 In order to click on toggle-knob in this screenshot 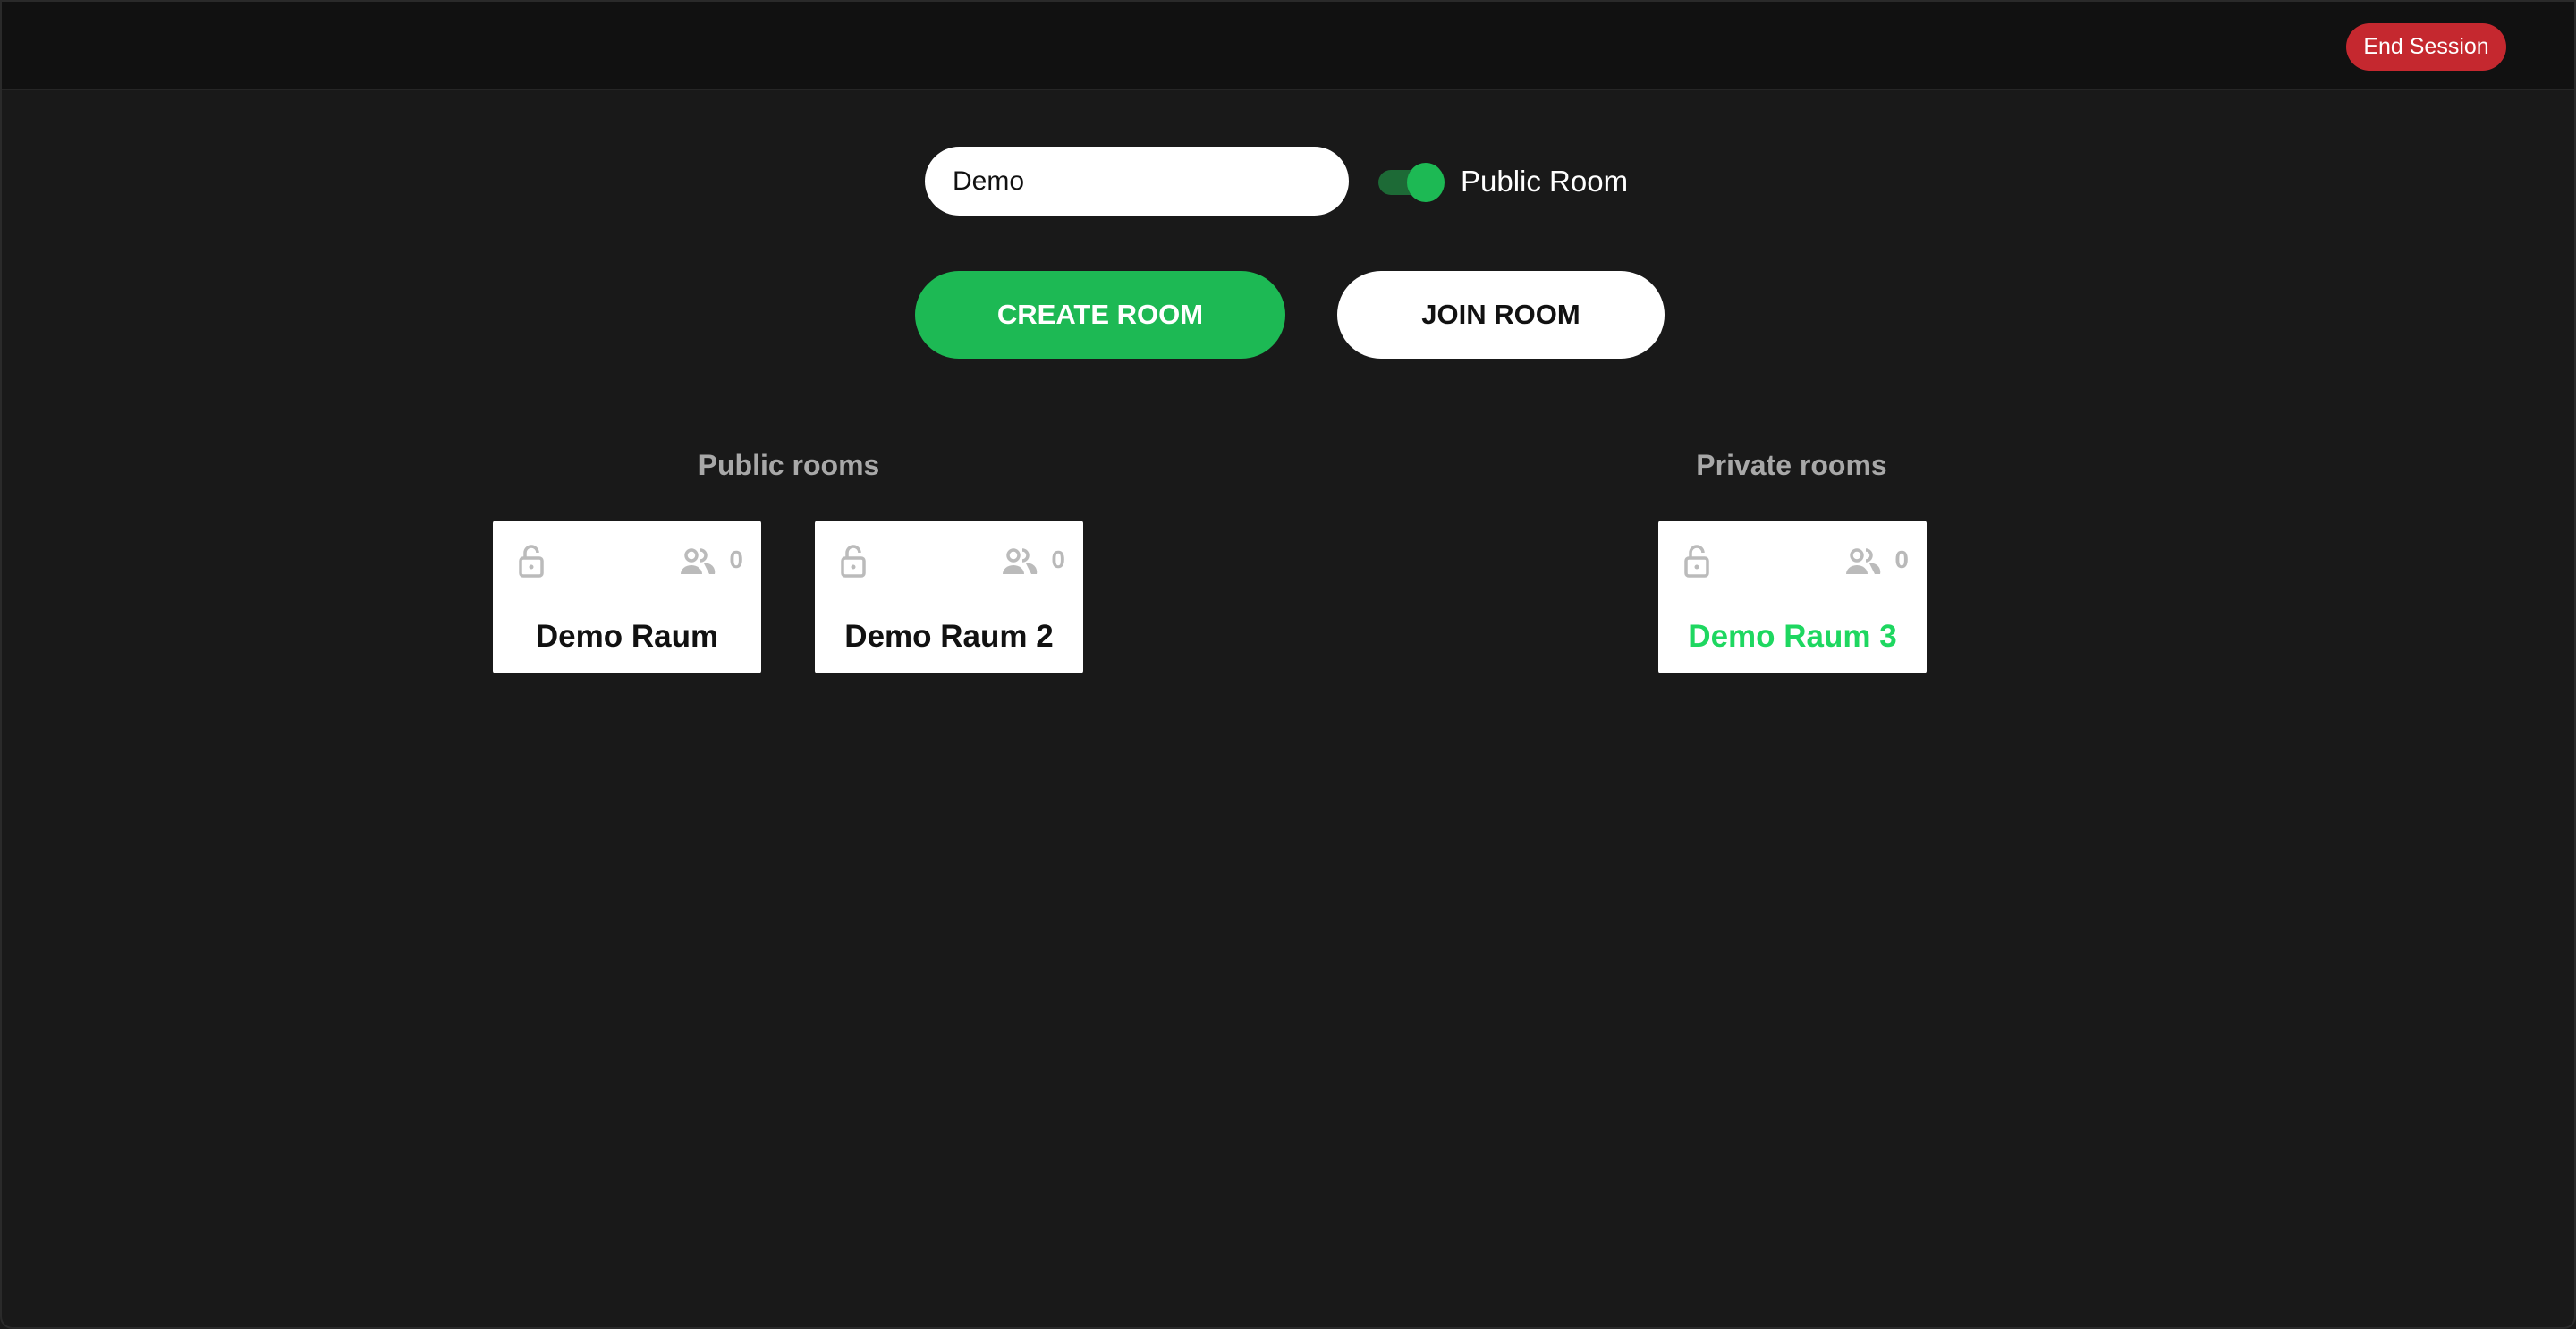, I will do `click(1426, 182)`.